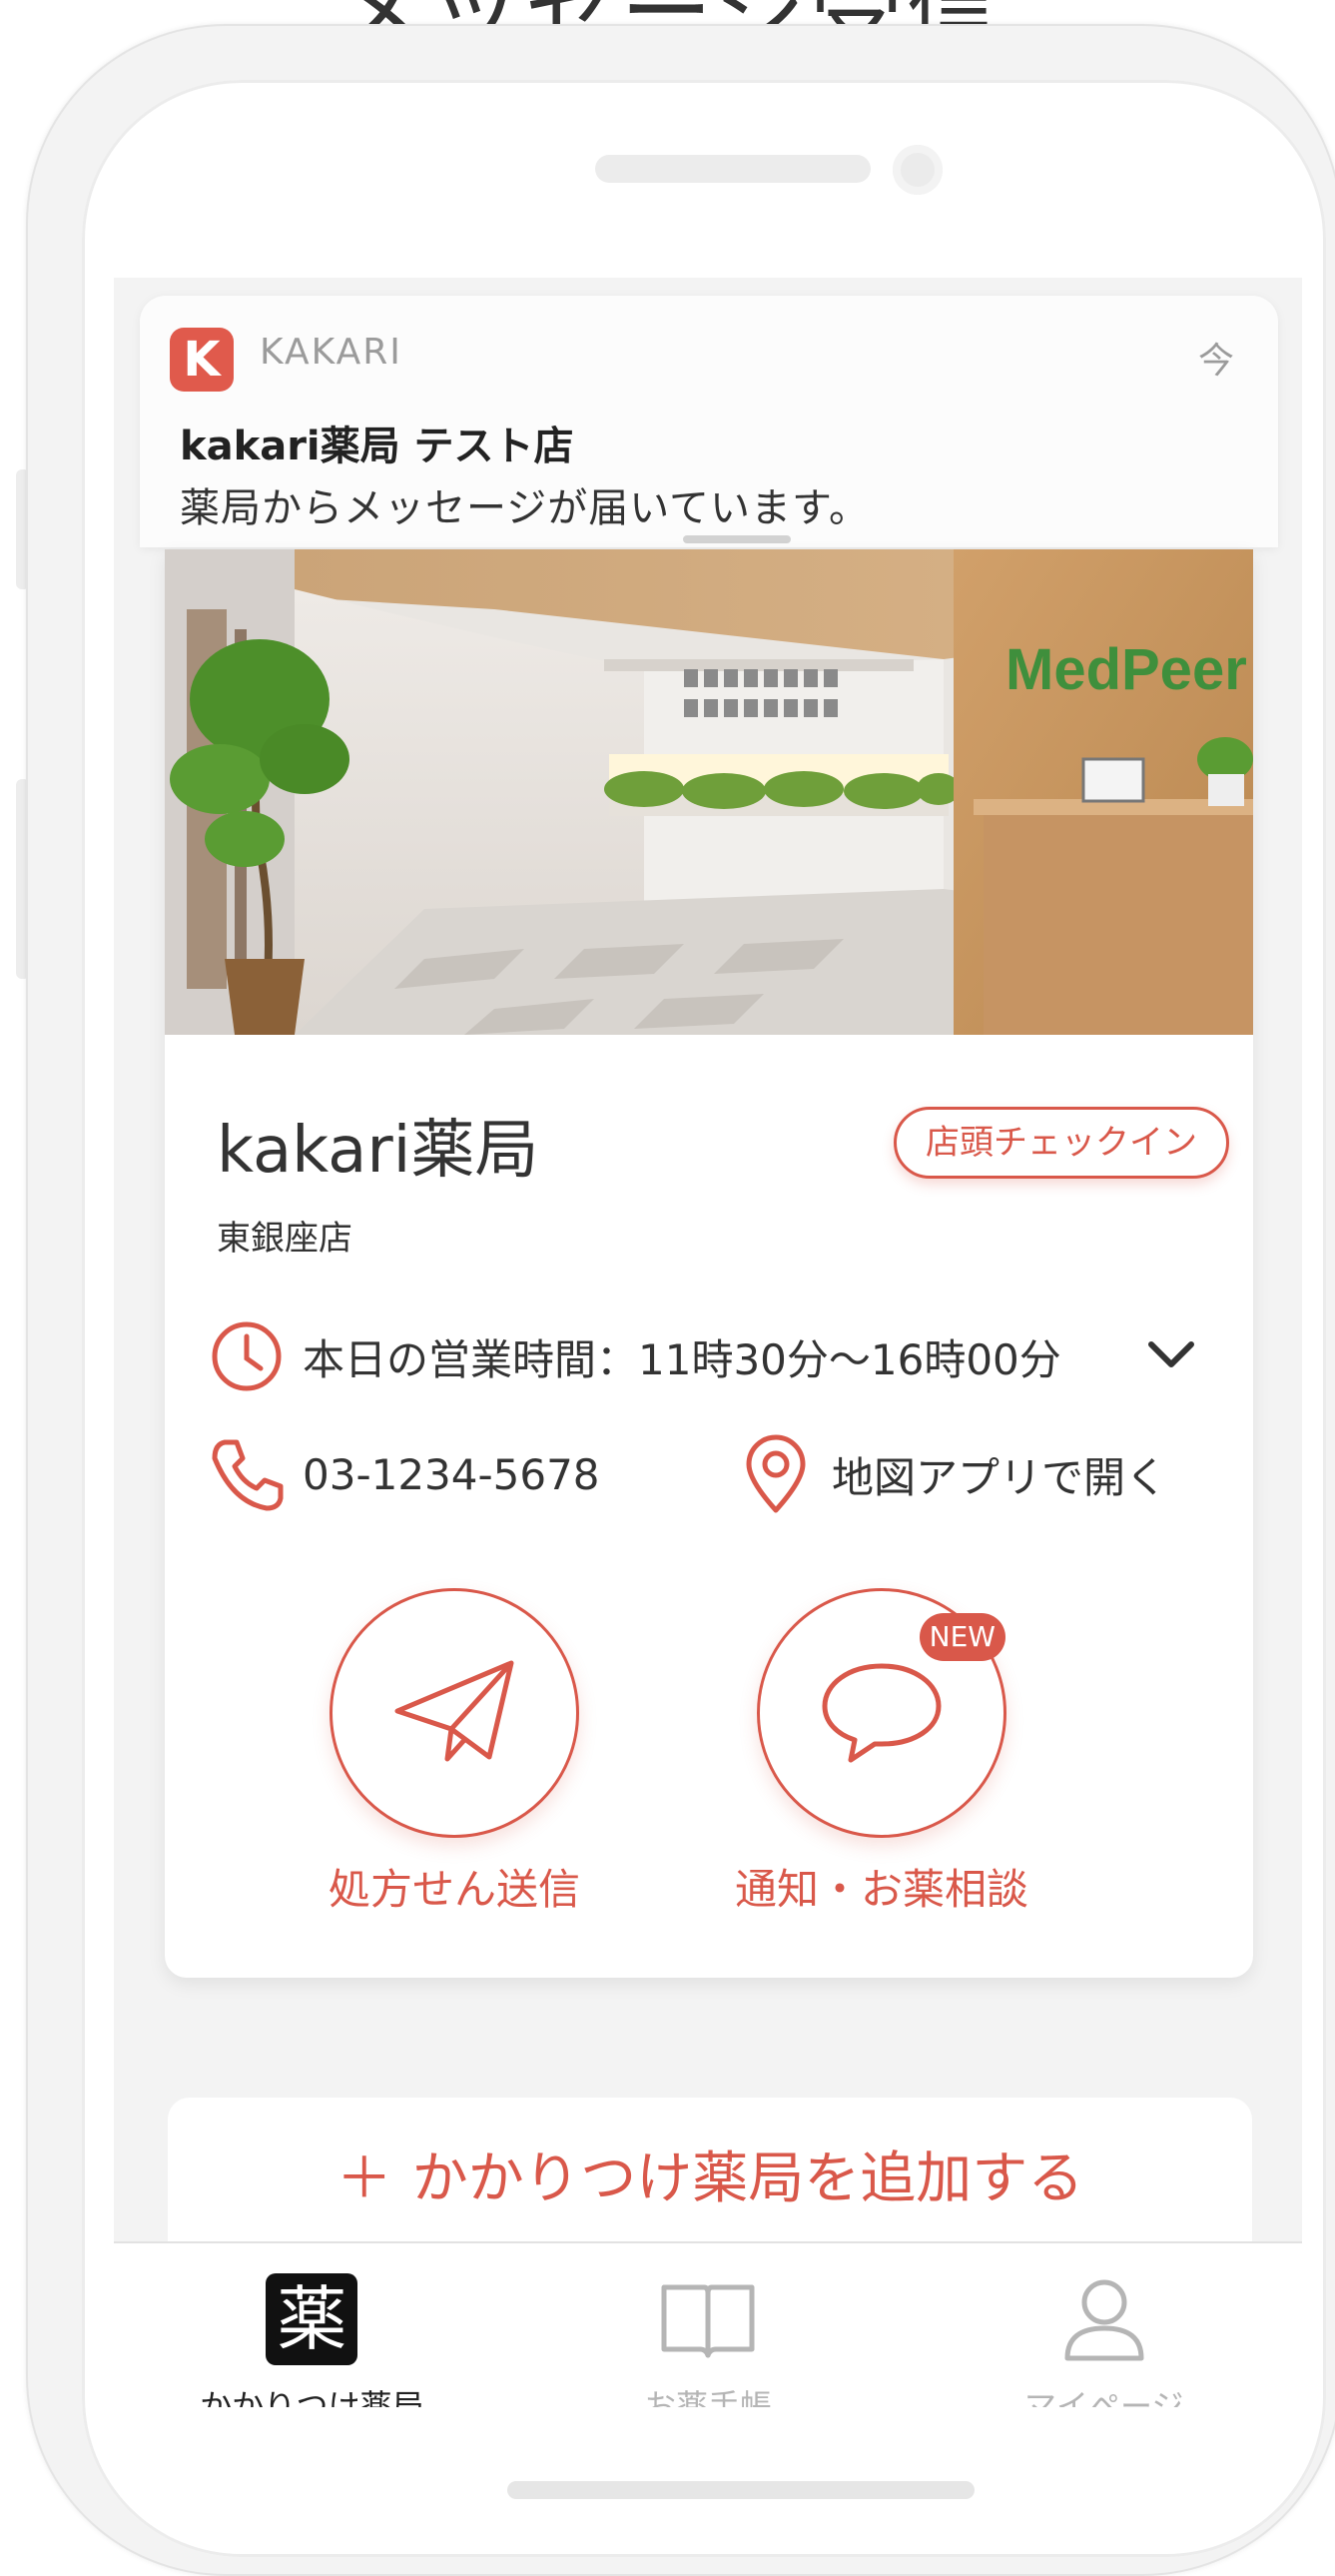 The width and height of the screenshot is (1335, 2576). Describe the element at coordinates (454, 1890) in the screenshot. I see `send-prescription-label: 処方せん送信` at that location.